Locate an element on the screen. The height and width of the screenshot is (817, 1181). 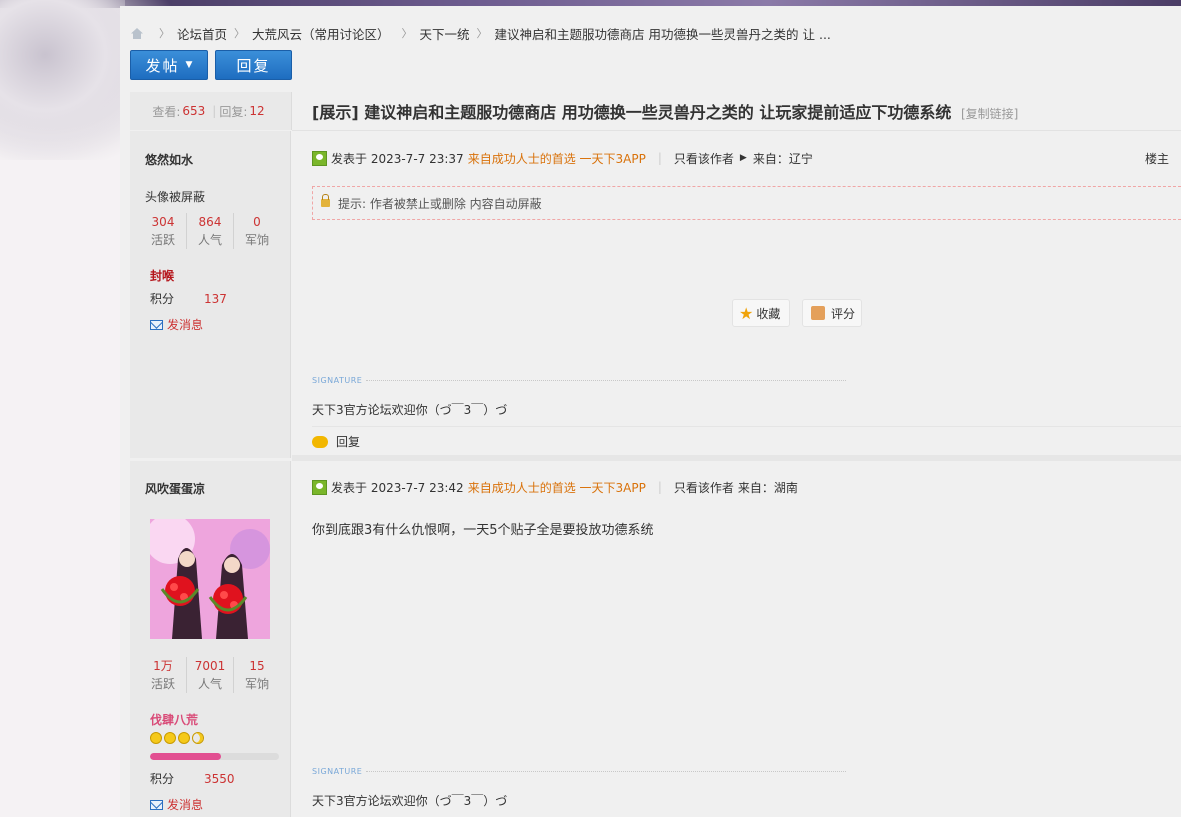
reply-button: 回复 is located at coordinates (253, 65).